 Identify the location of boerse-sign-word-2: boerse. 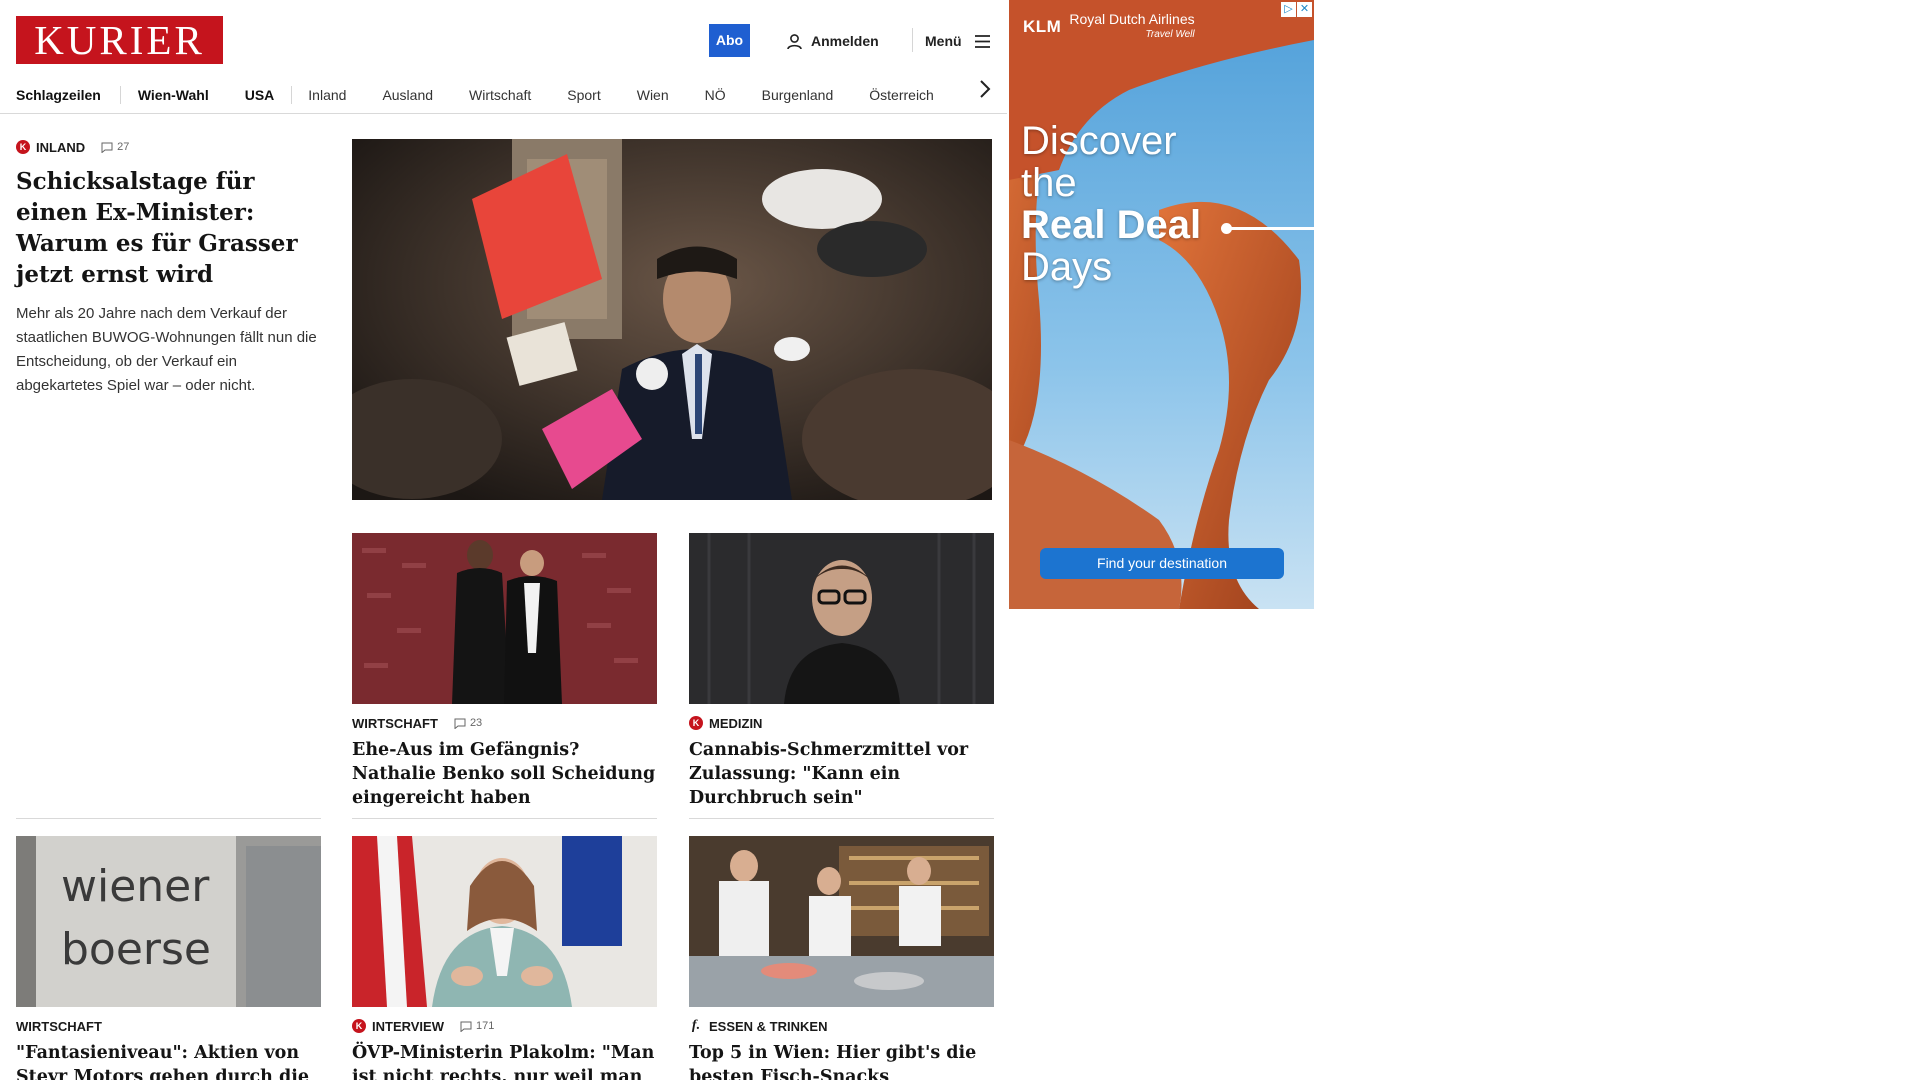
(136, 949).